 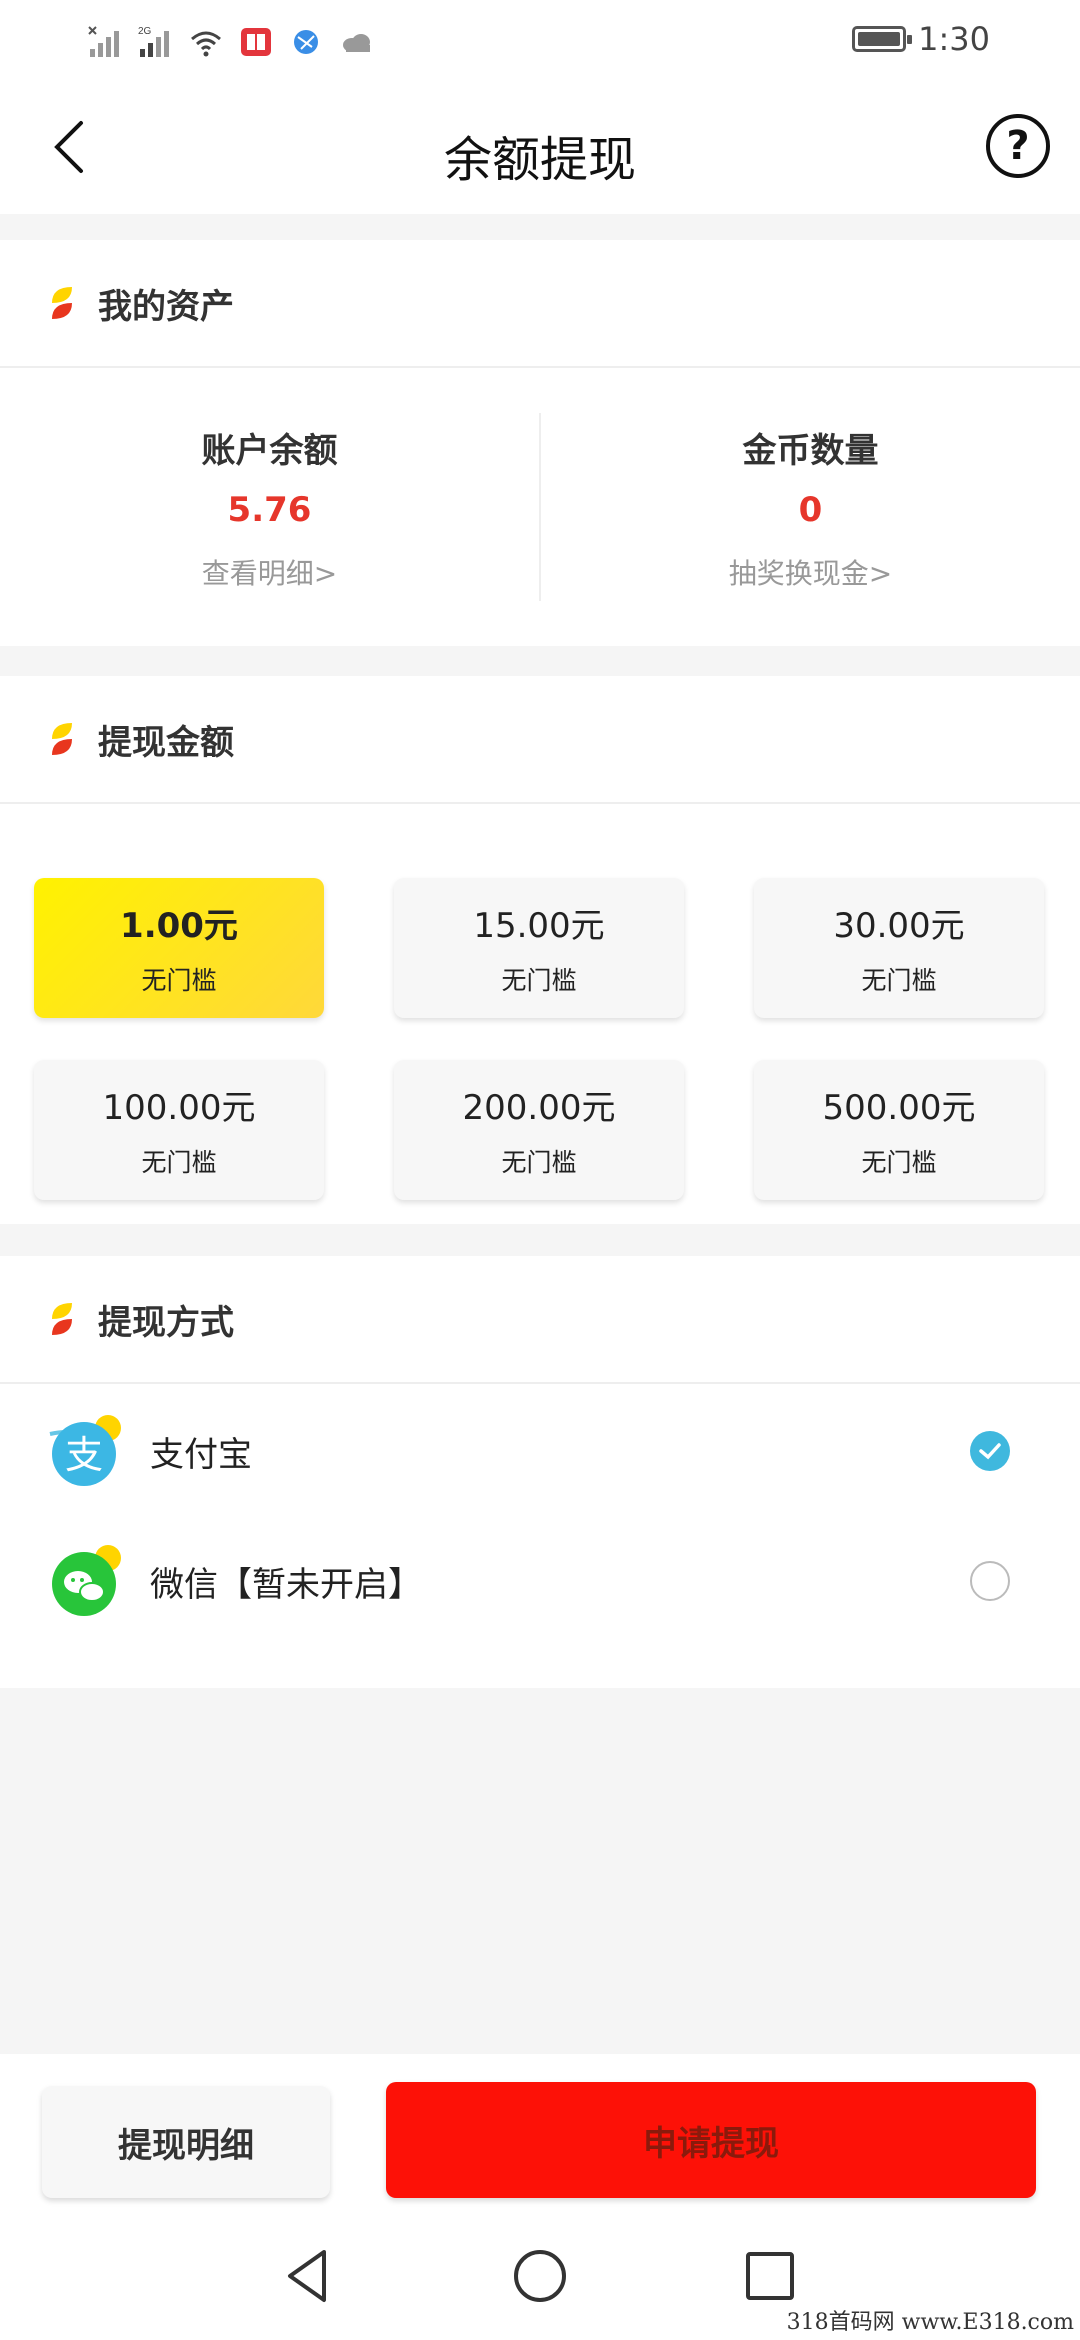 What do you see at coordinates (201, 1454) in the screenshot?
I see `method-label: 支付宝` at bounding box center [201, 1454].